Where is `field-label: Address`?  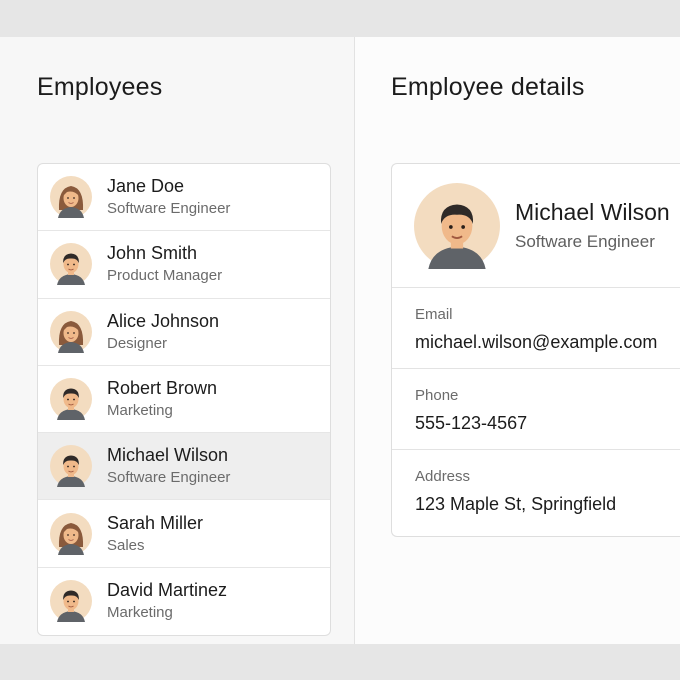 field-label: Address is located at coordinates (443, 476).